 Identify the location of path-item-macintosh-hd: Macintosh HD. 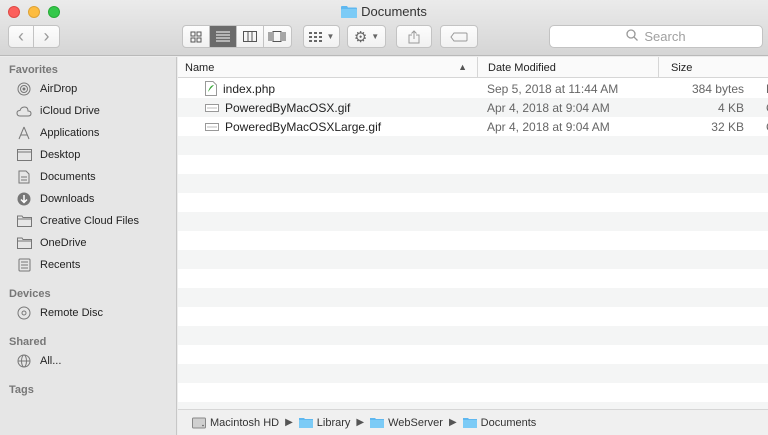
(235, 423).